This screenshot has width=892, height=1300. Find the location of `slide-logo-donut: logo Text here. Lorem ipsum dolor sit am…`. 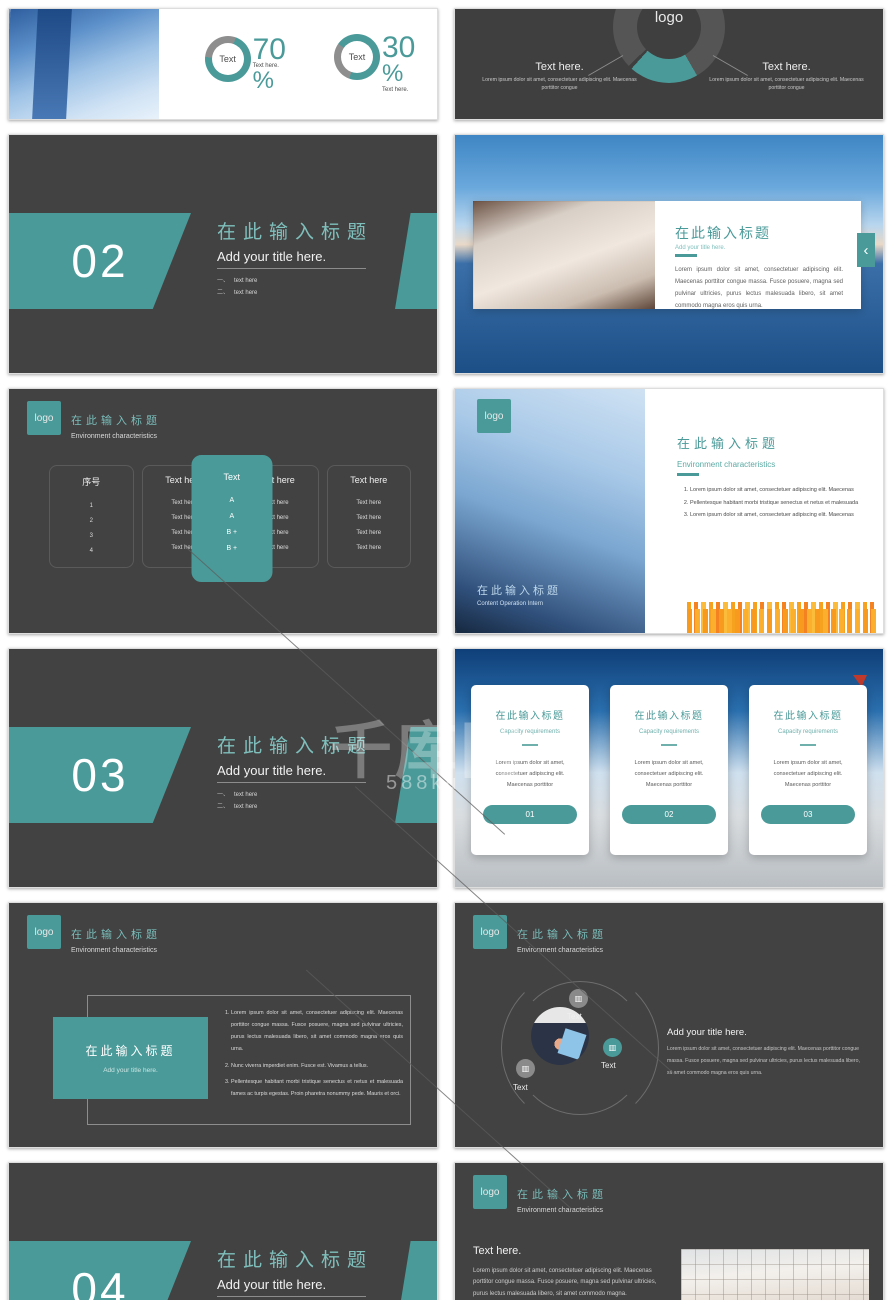

slide-logo-donut: logo Text here. Lorem ipsum dolor sit am… is located at coordinates (669, 64).